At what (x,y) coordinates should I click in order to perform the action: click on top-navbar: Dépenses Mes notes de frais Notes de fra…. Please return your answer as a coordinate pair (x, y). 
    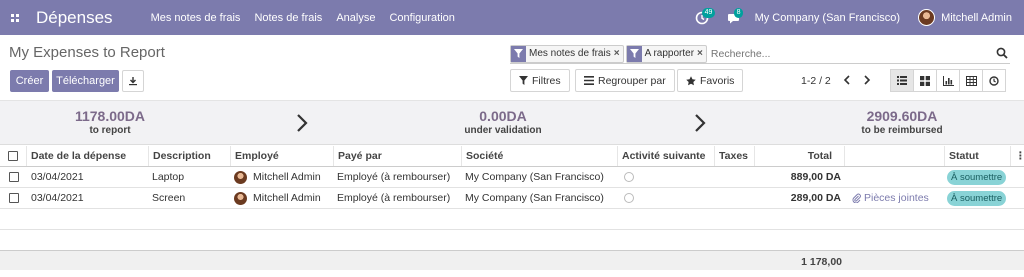
    Looking at the image, I should click on (512, 17).